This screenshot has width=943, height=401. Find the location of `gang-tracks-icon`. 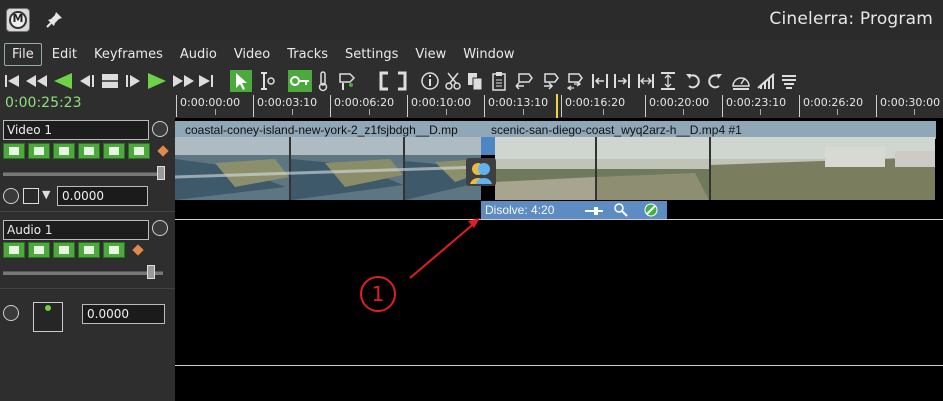

gang-tracks-icon is located at coordinates (766, 81).